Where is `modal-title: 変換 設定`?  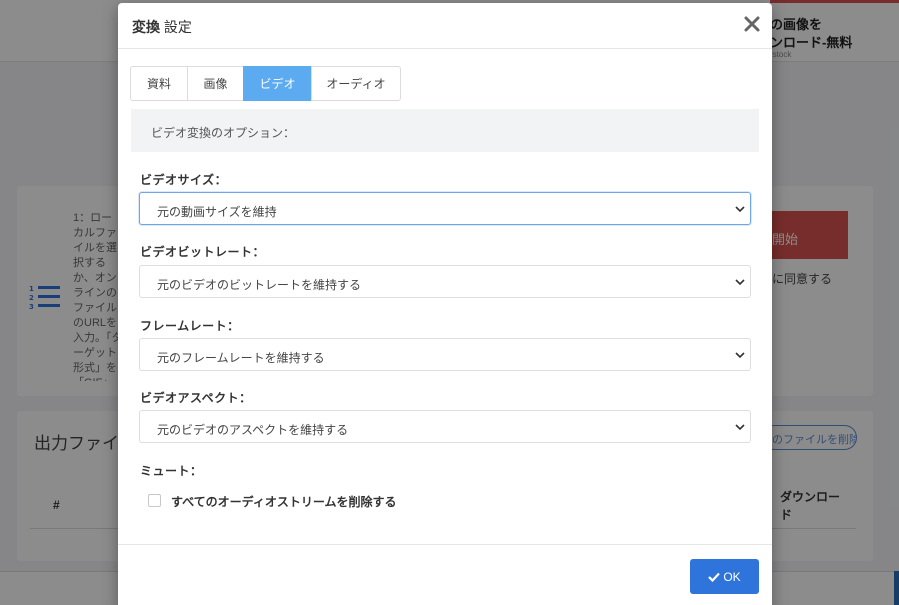
modal-title: 変換 設定 is located at coordinates (162, 27).